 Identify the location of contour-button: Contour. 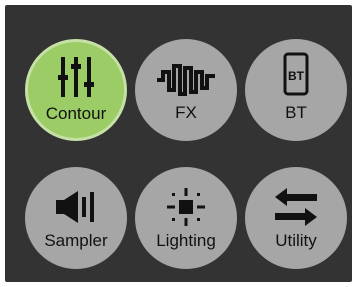
(76, 90).